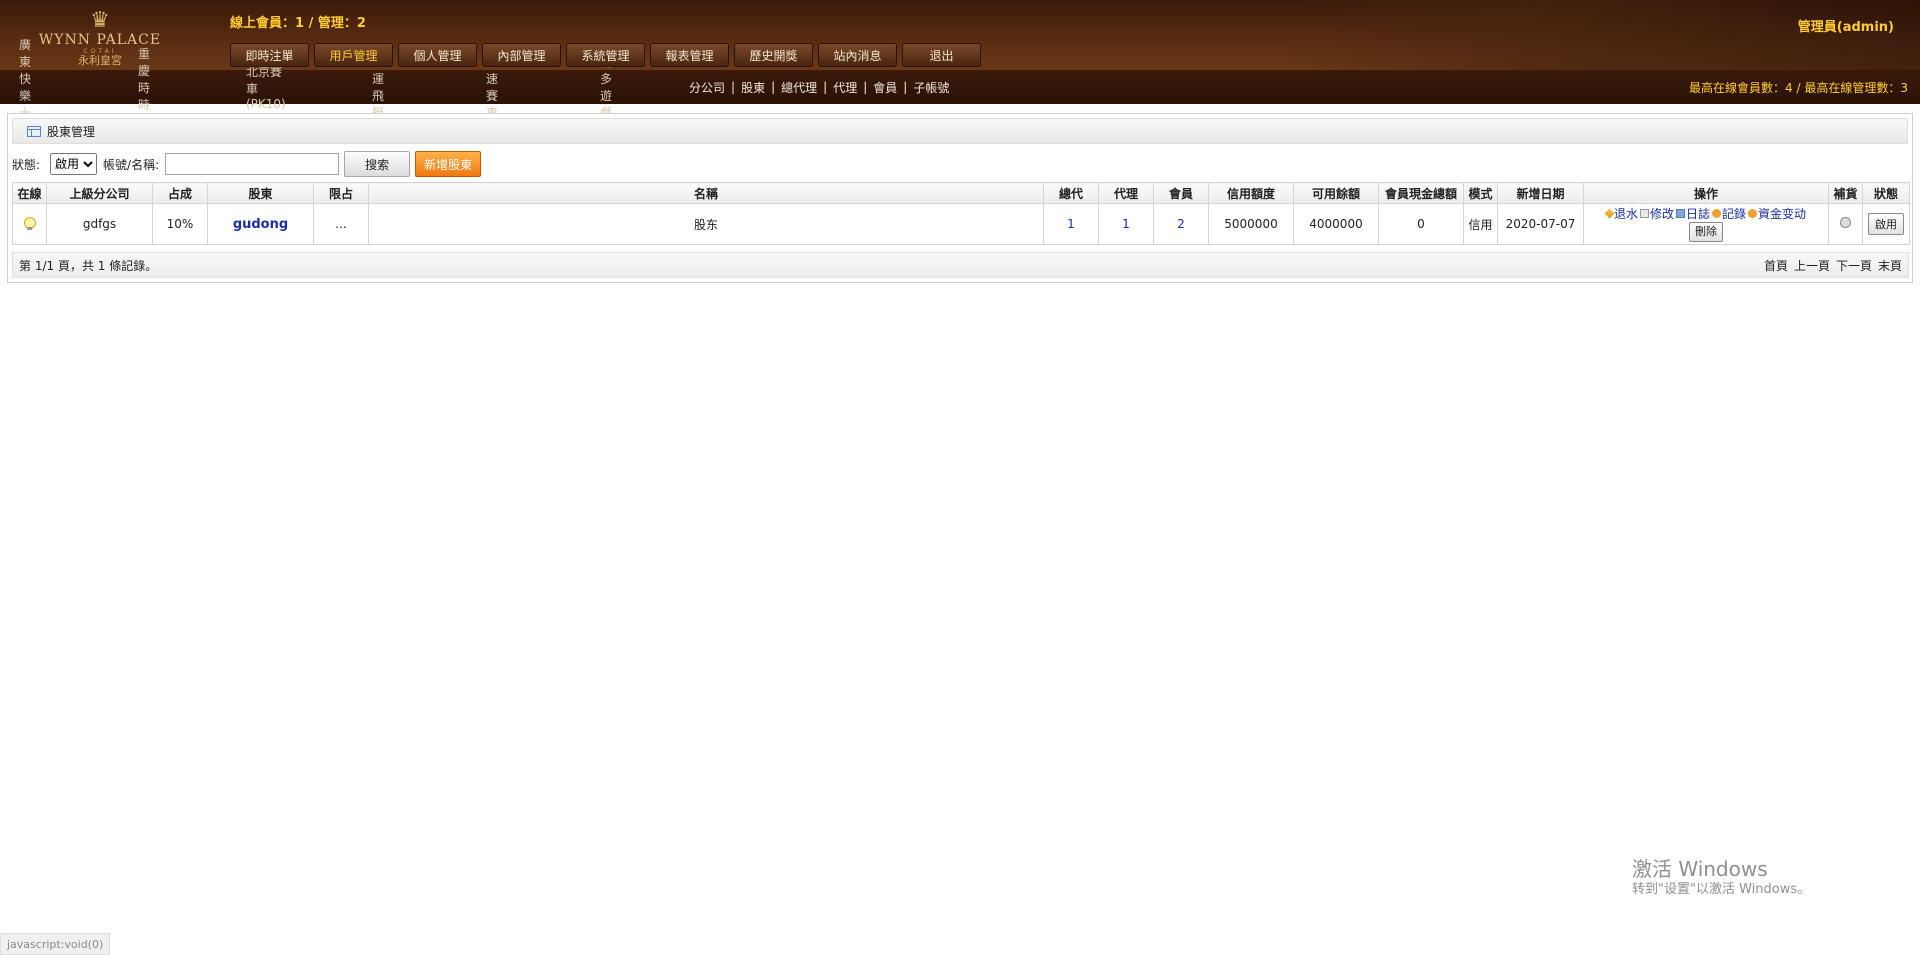 Image resolution: width=1920 pixels, height=955 pixels. What do you see at coordinates (1854, 265) in the screenshot?
I see `page-next: 下一頁` at bounding box center [1854, 265].